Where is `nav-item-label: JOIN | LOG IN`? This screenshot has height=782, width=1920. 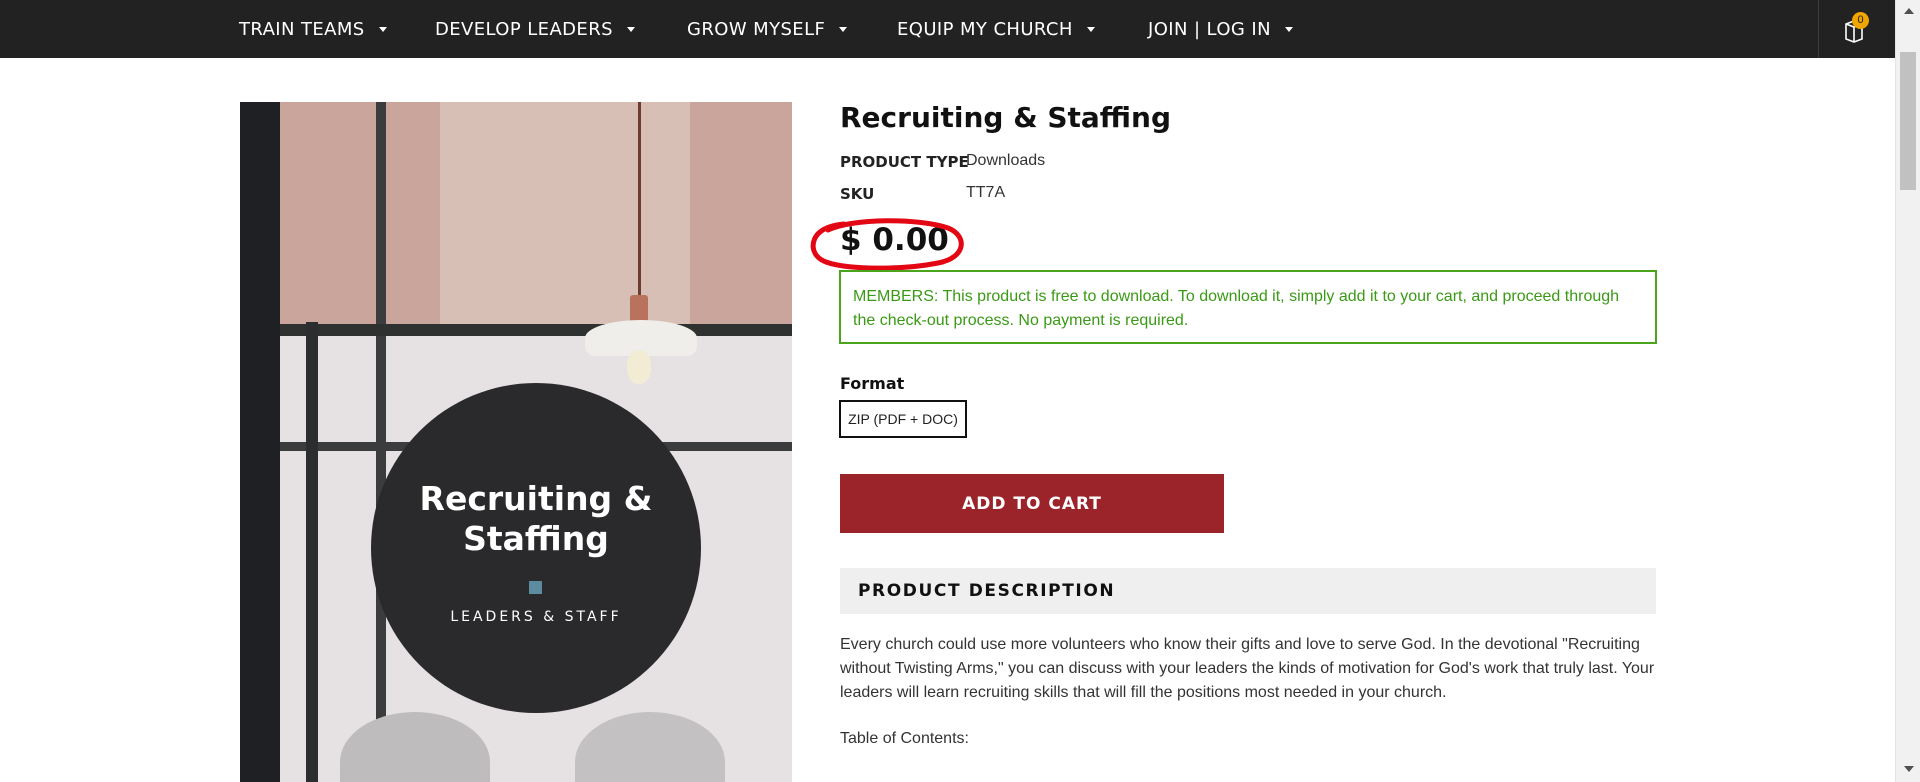 nav-item-label: JOIN | LOG IN is located at coordinates (1209, 29).